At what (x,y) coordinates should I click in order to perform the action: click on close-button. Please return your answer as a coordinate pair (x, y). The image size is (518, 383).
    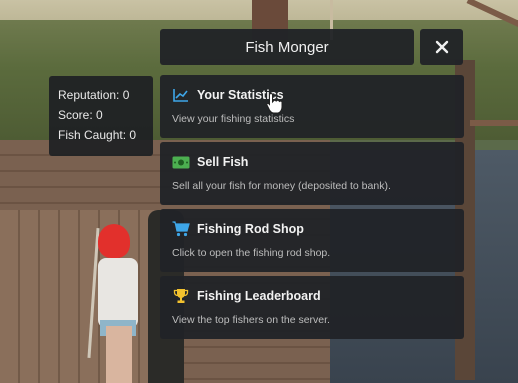
    Looking at the image, I should click on (441, 47).